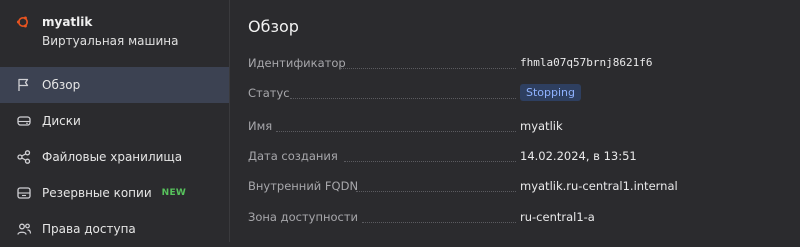  I want to click on vm-type: Виртуальная машина, so click(110, 41).